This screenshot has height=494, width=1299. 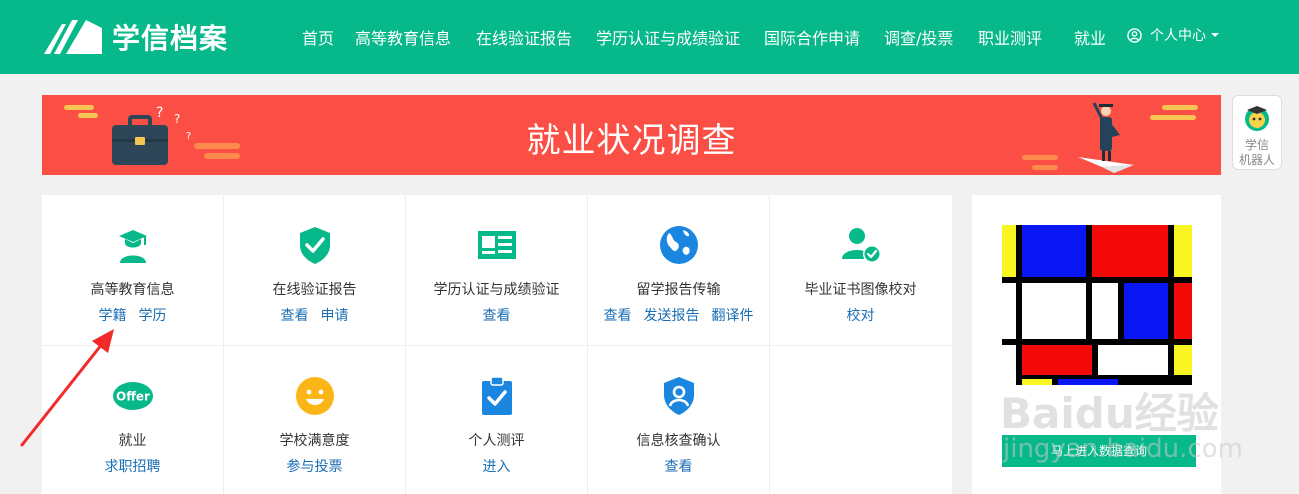 I want to click on mondrian-poster-icon, so click(x=1097, y=305).